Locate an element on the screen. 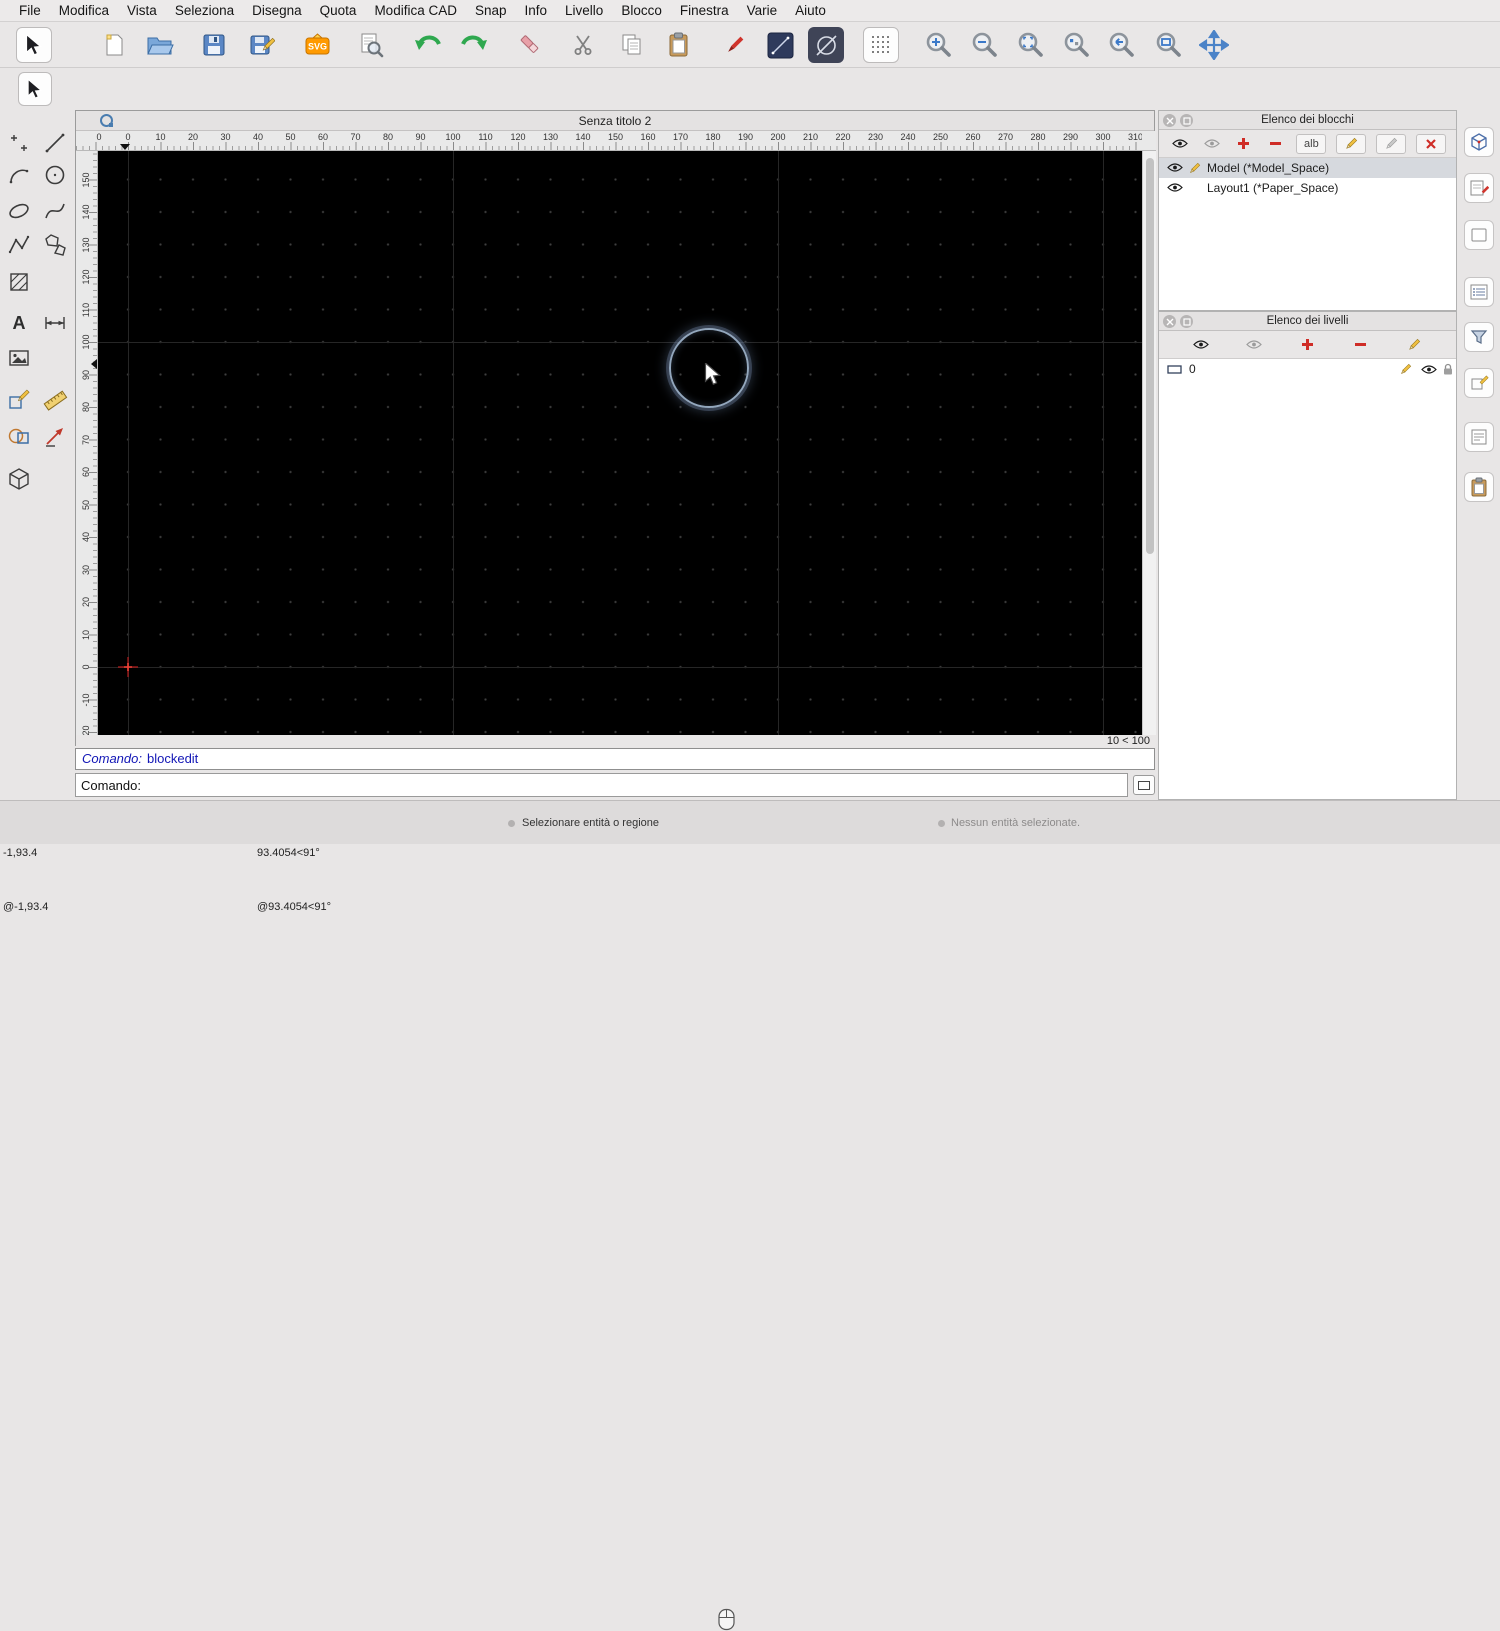  paste-button is located at coordinates (679, 45).